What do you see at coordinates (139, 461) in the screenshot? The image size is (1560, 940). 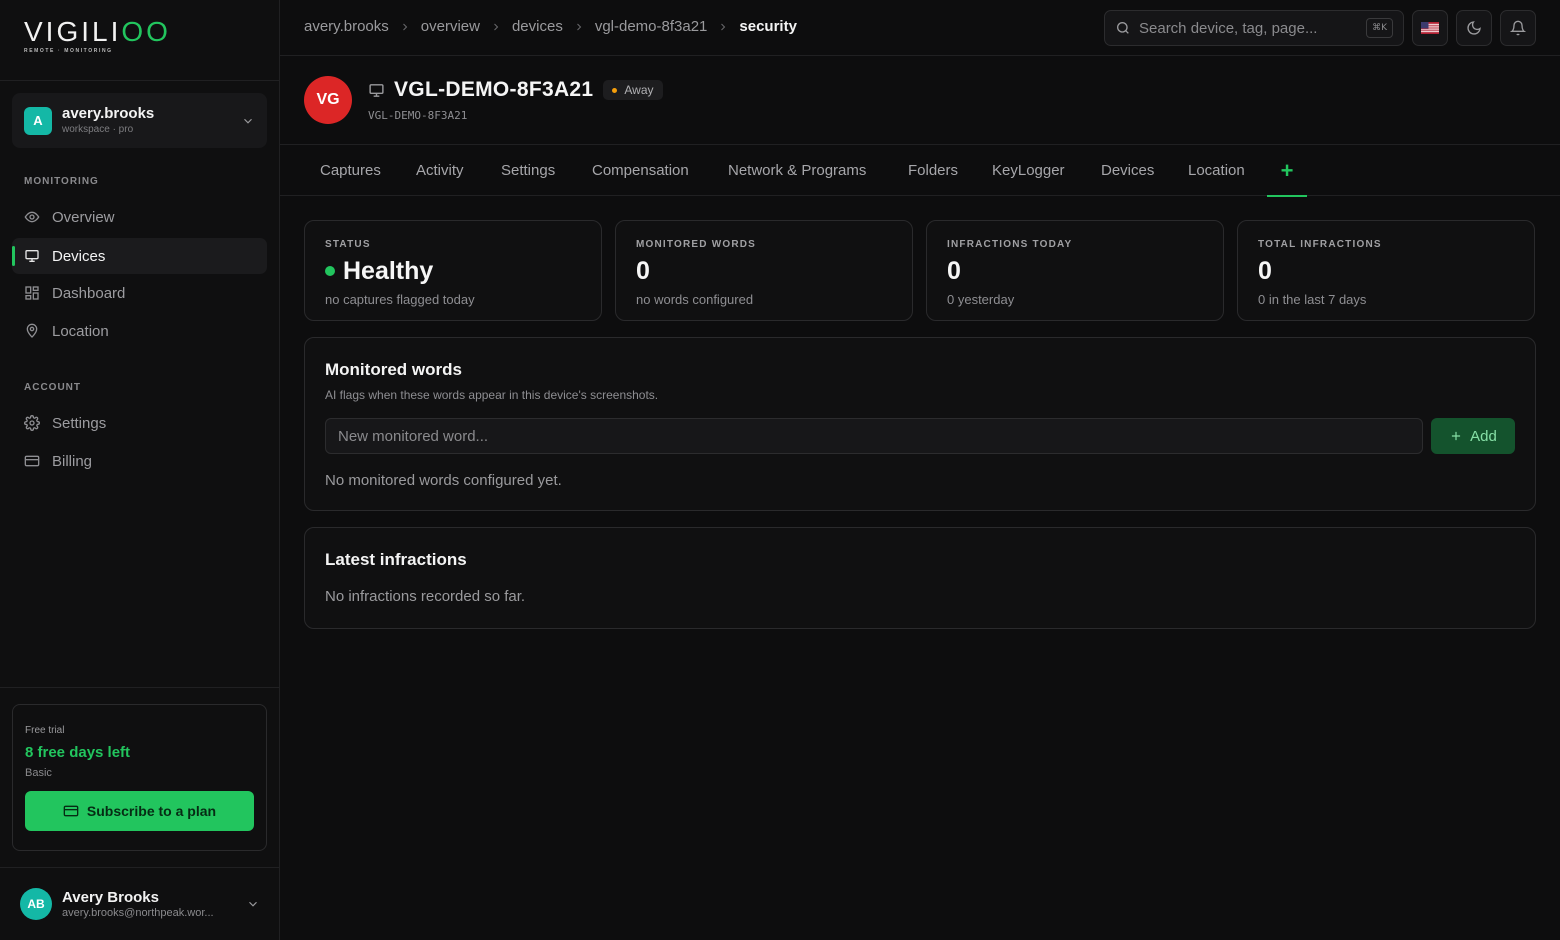 I see `sidebar-item-billing: Billing` at bounding box center [139, 461].